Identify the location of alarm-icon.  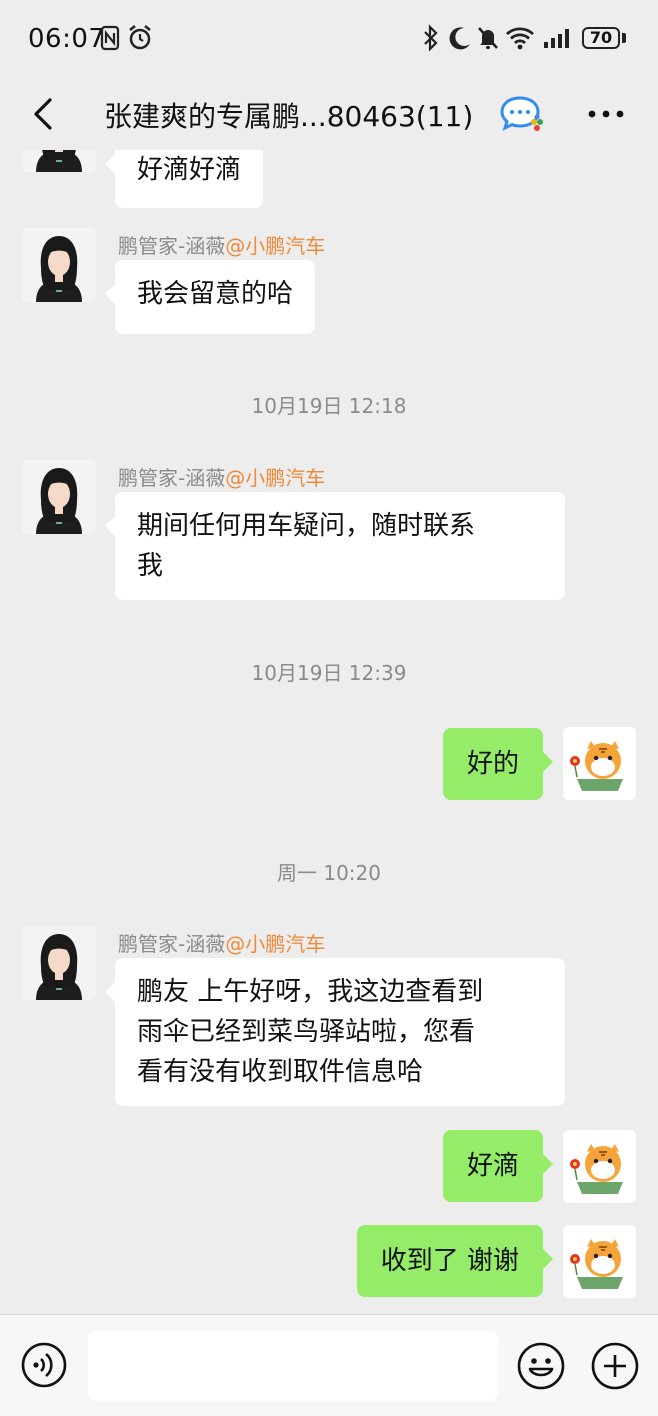
(140, 37).